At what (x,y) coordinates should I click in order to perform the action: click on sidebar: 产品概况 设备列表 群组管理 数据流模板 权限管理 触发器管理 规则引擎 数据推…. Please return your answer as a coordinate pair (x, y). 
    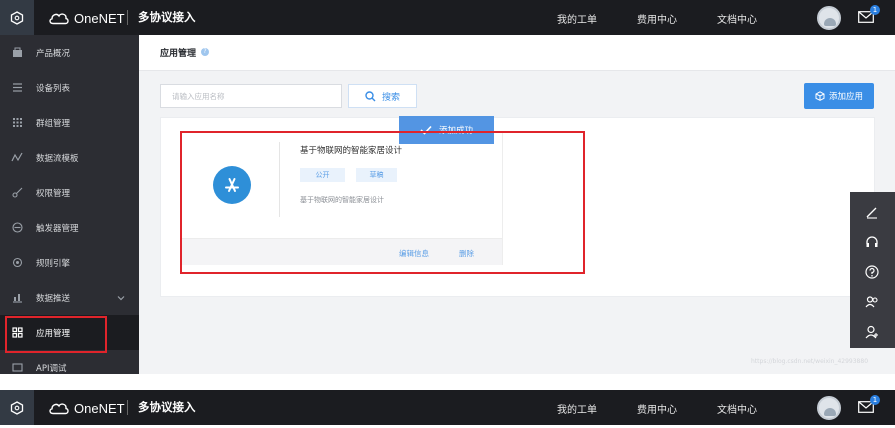
    Looking at the image, I should click on (69, 204).